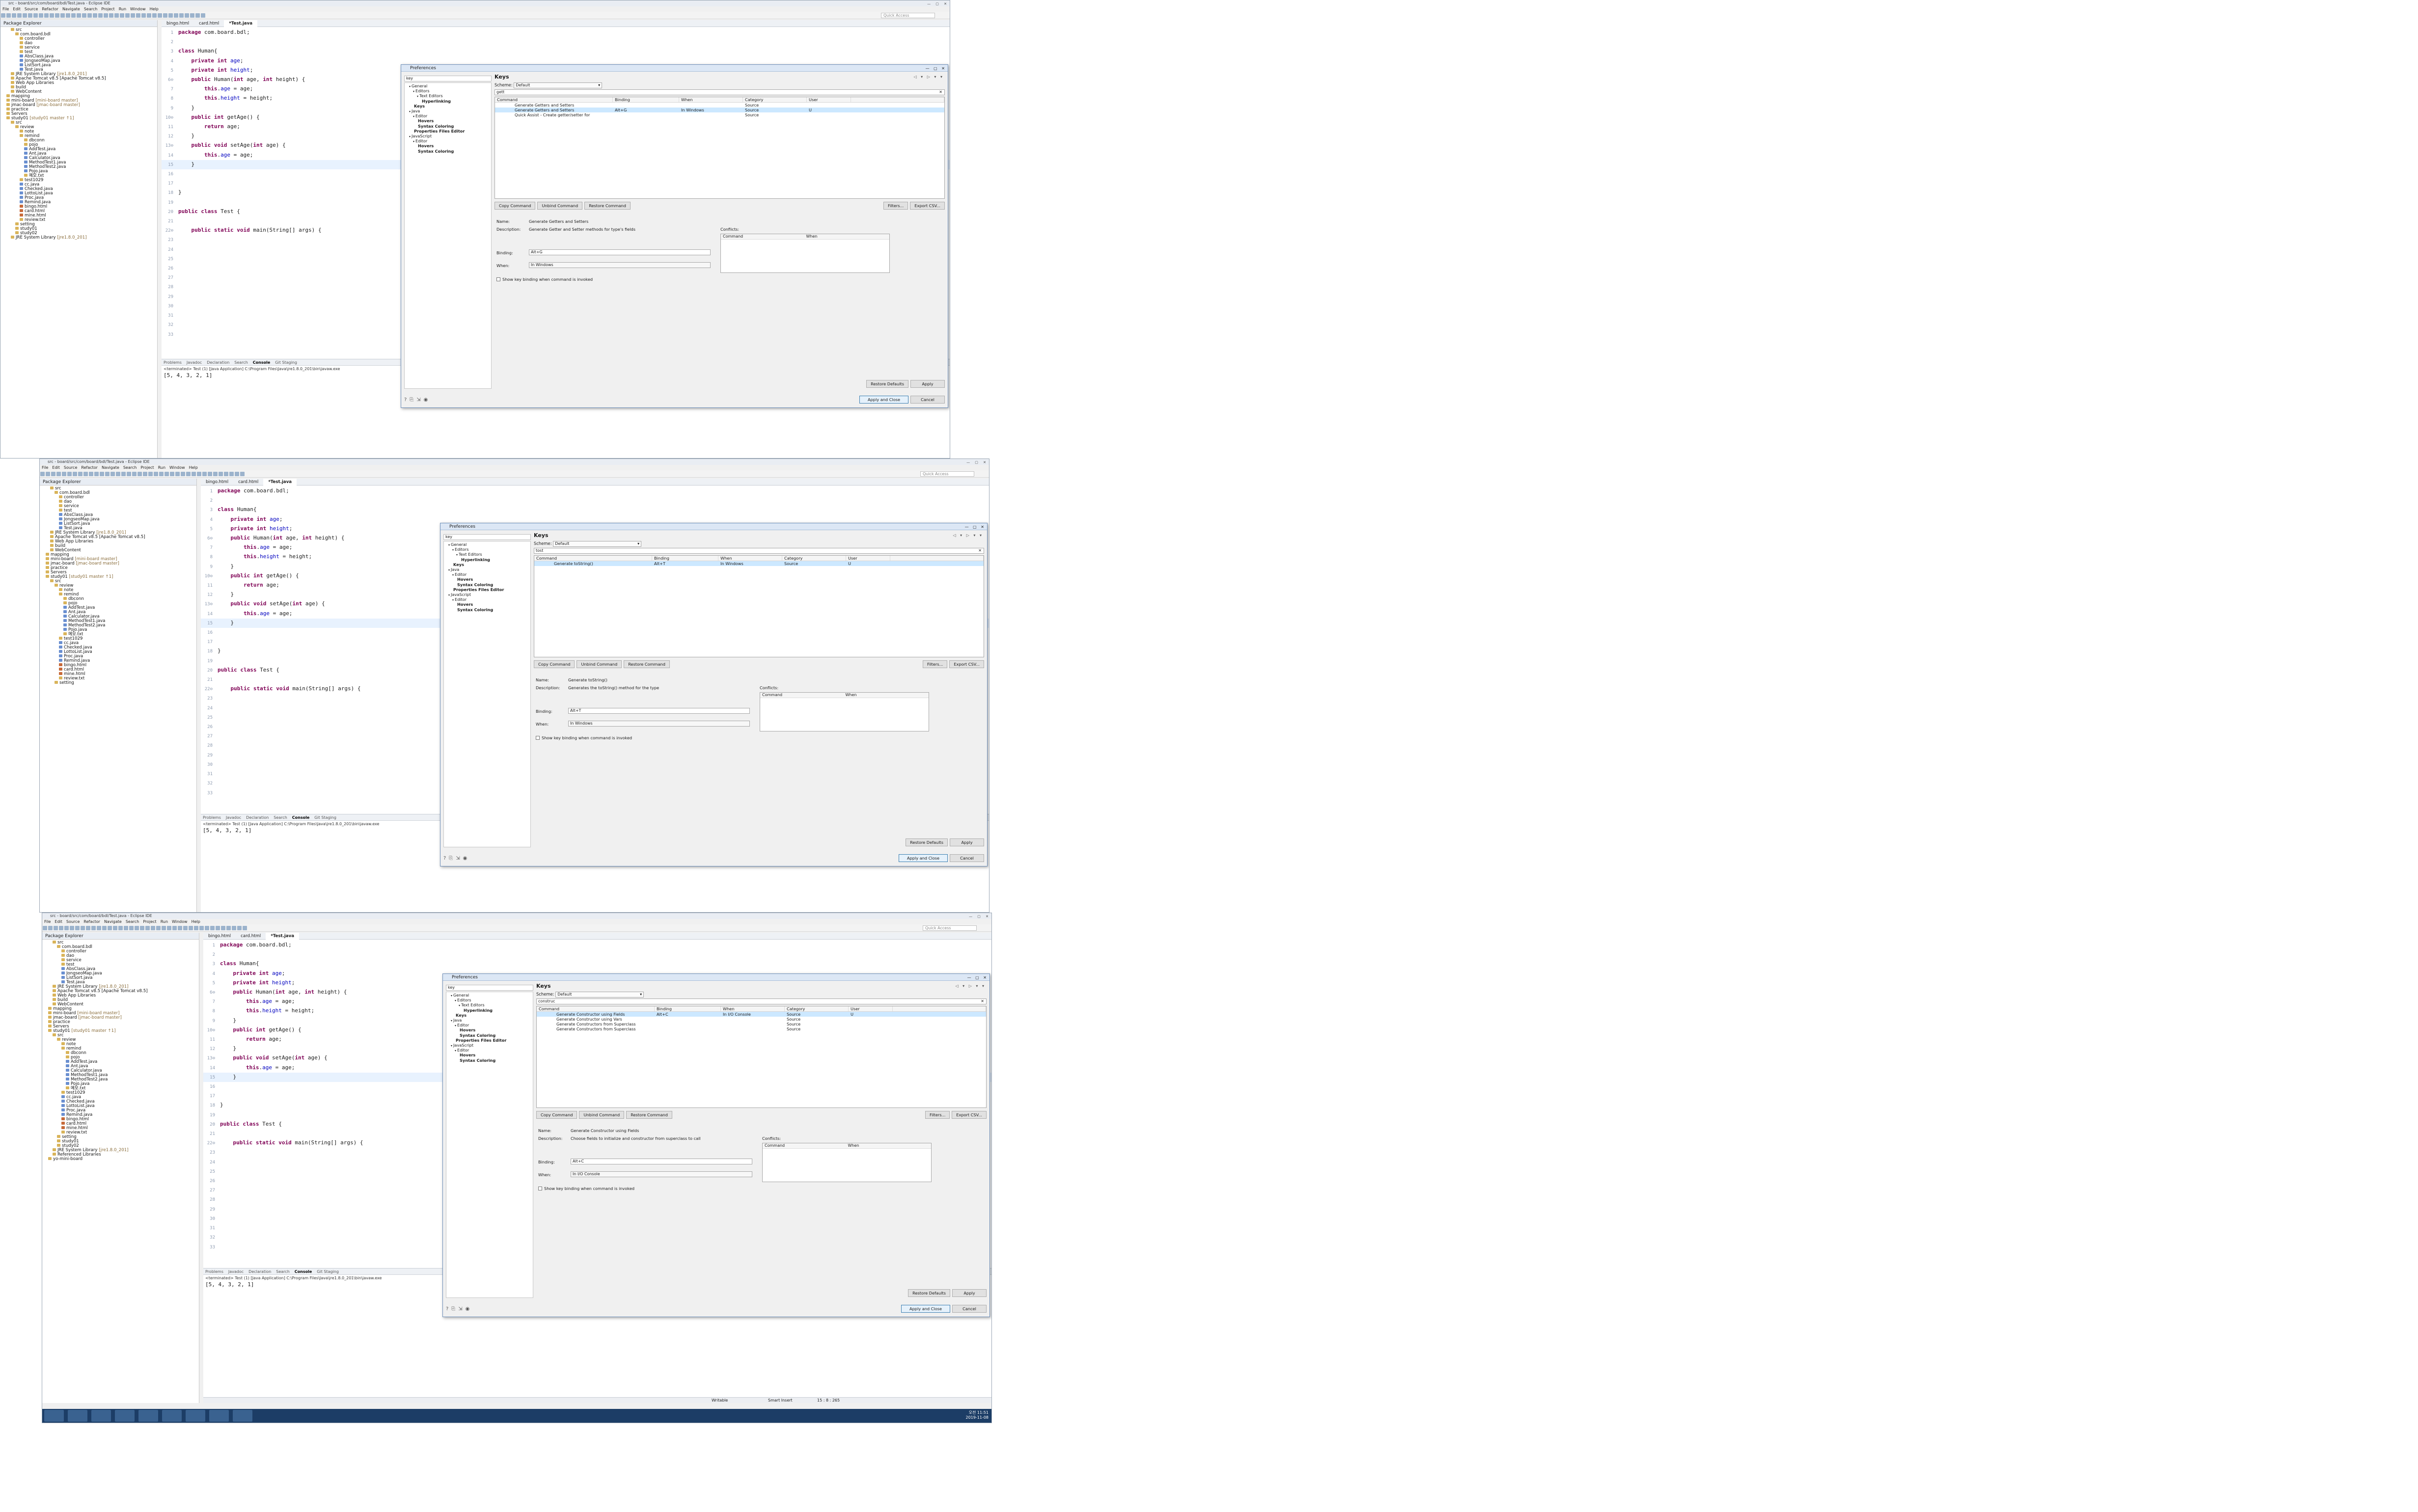  I want to click on tree-item: JRE System Library [jre1.8.0_201], so click(79, 238).